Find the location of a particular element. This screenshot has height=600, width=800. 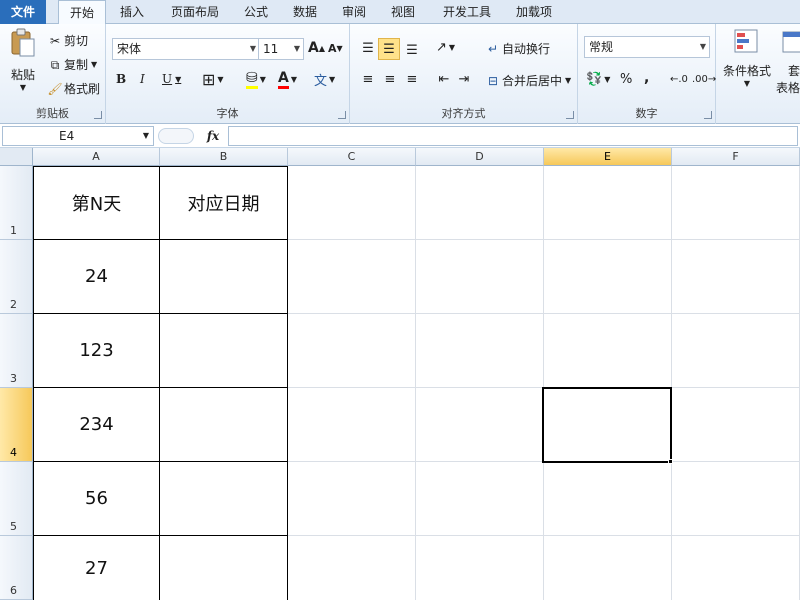

alignment-launcher-icon is located at coordinates (570, 115).